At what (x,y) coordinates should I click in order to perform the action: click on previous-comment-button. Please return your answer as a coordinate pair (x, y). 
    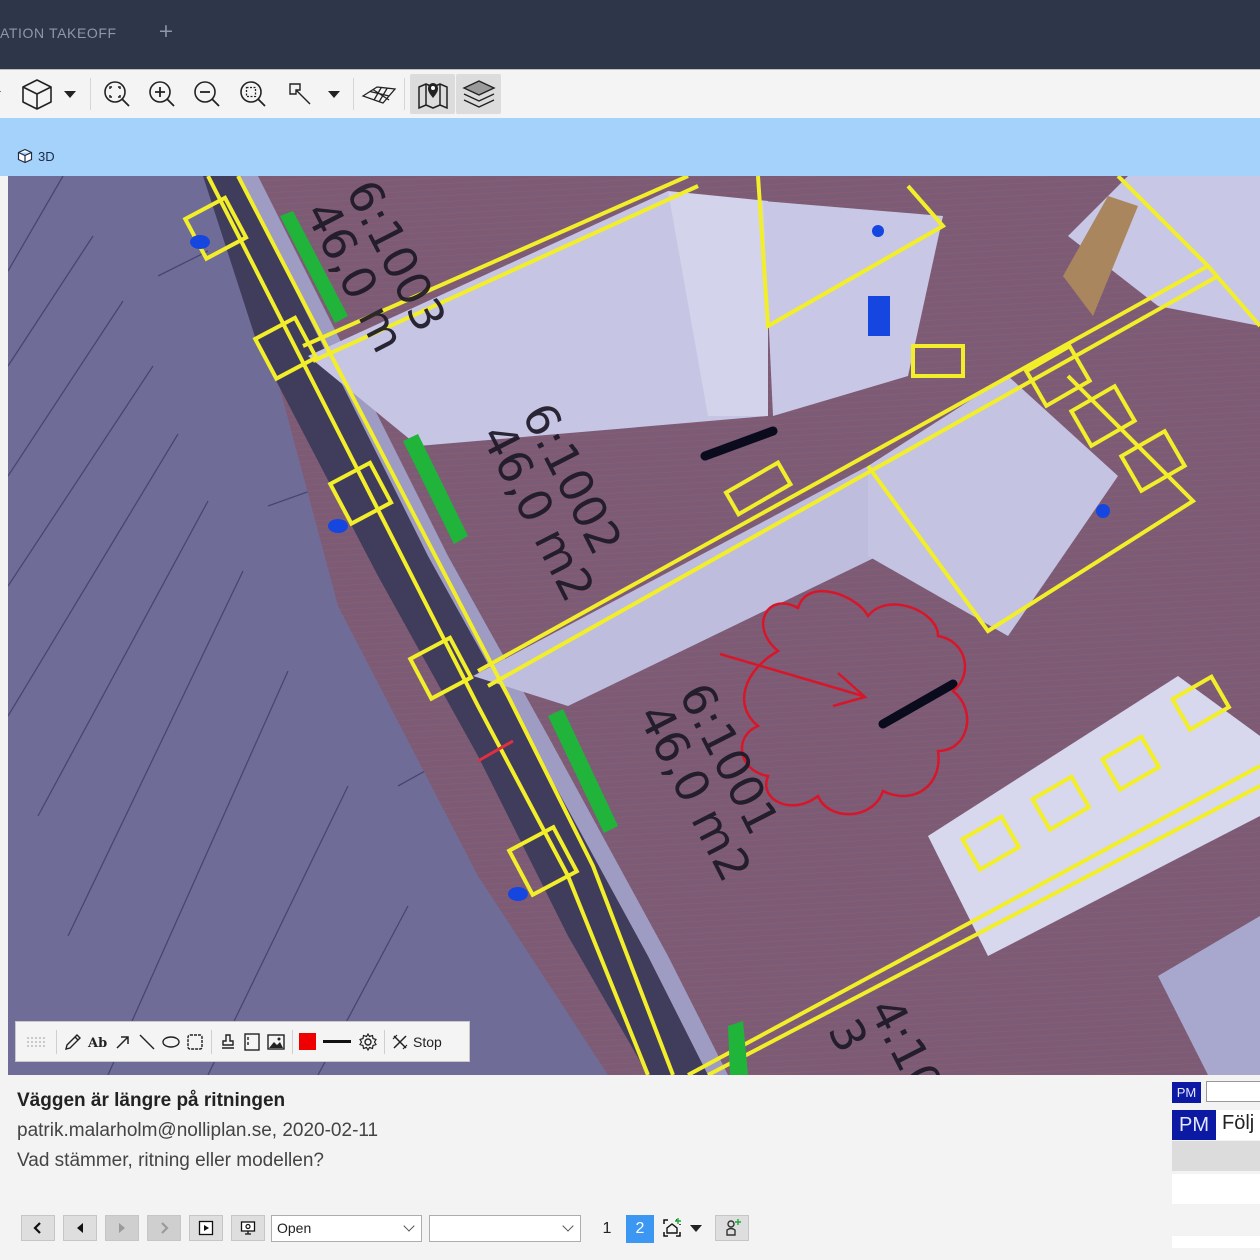
    Looking at the image, I should click on (80, 1228).